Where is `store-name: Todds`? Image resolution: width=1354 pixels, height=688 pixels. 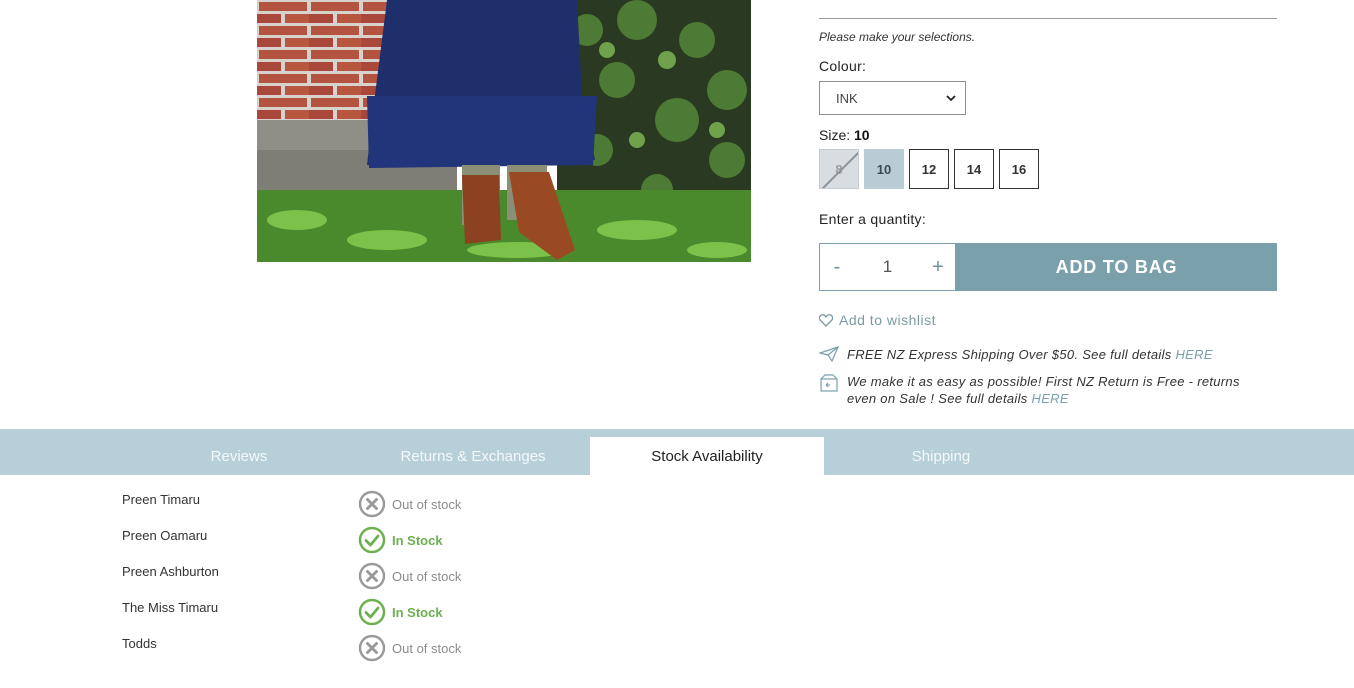 store-name: Todds is located at coordinates (139, 643).